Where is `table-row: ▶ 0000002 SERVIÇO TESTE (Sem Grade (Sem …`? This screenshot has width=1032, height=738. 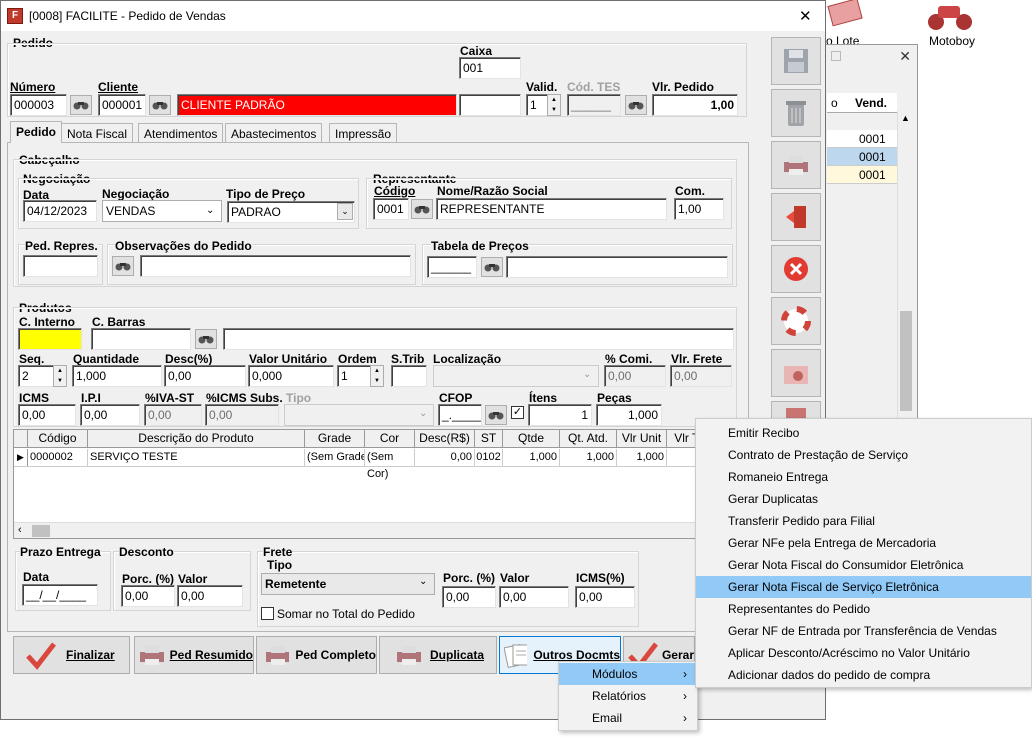 table-row: ▶ 0000002 SERVIÇO TESTE (Sem Grade (Sem … is located at coordinates (356, 464).